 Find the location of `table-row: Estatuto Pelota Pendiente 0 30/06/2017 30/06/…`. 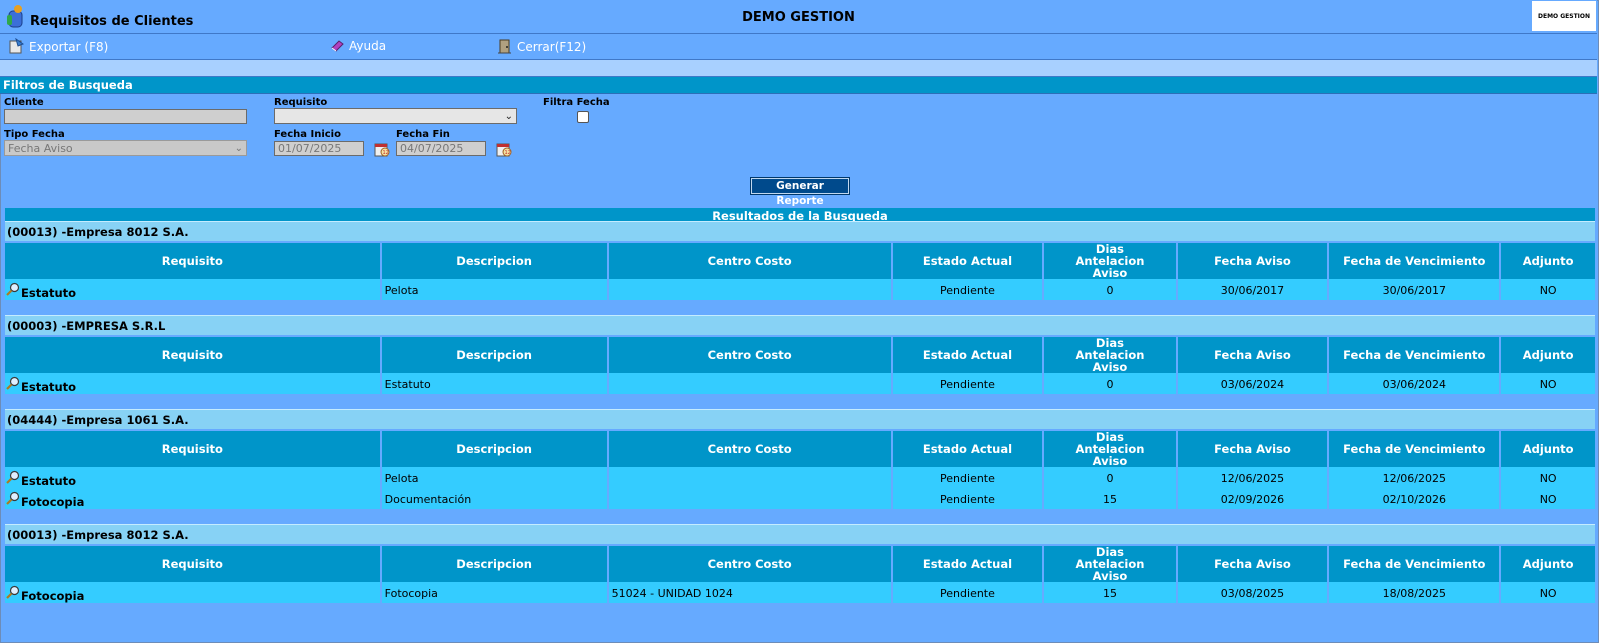

table-row: Estatuto Pelota Pendiente 0 30/06/2017 30/06/… is located at coordinates (800, 289).